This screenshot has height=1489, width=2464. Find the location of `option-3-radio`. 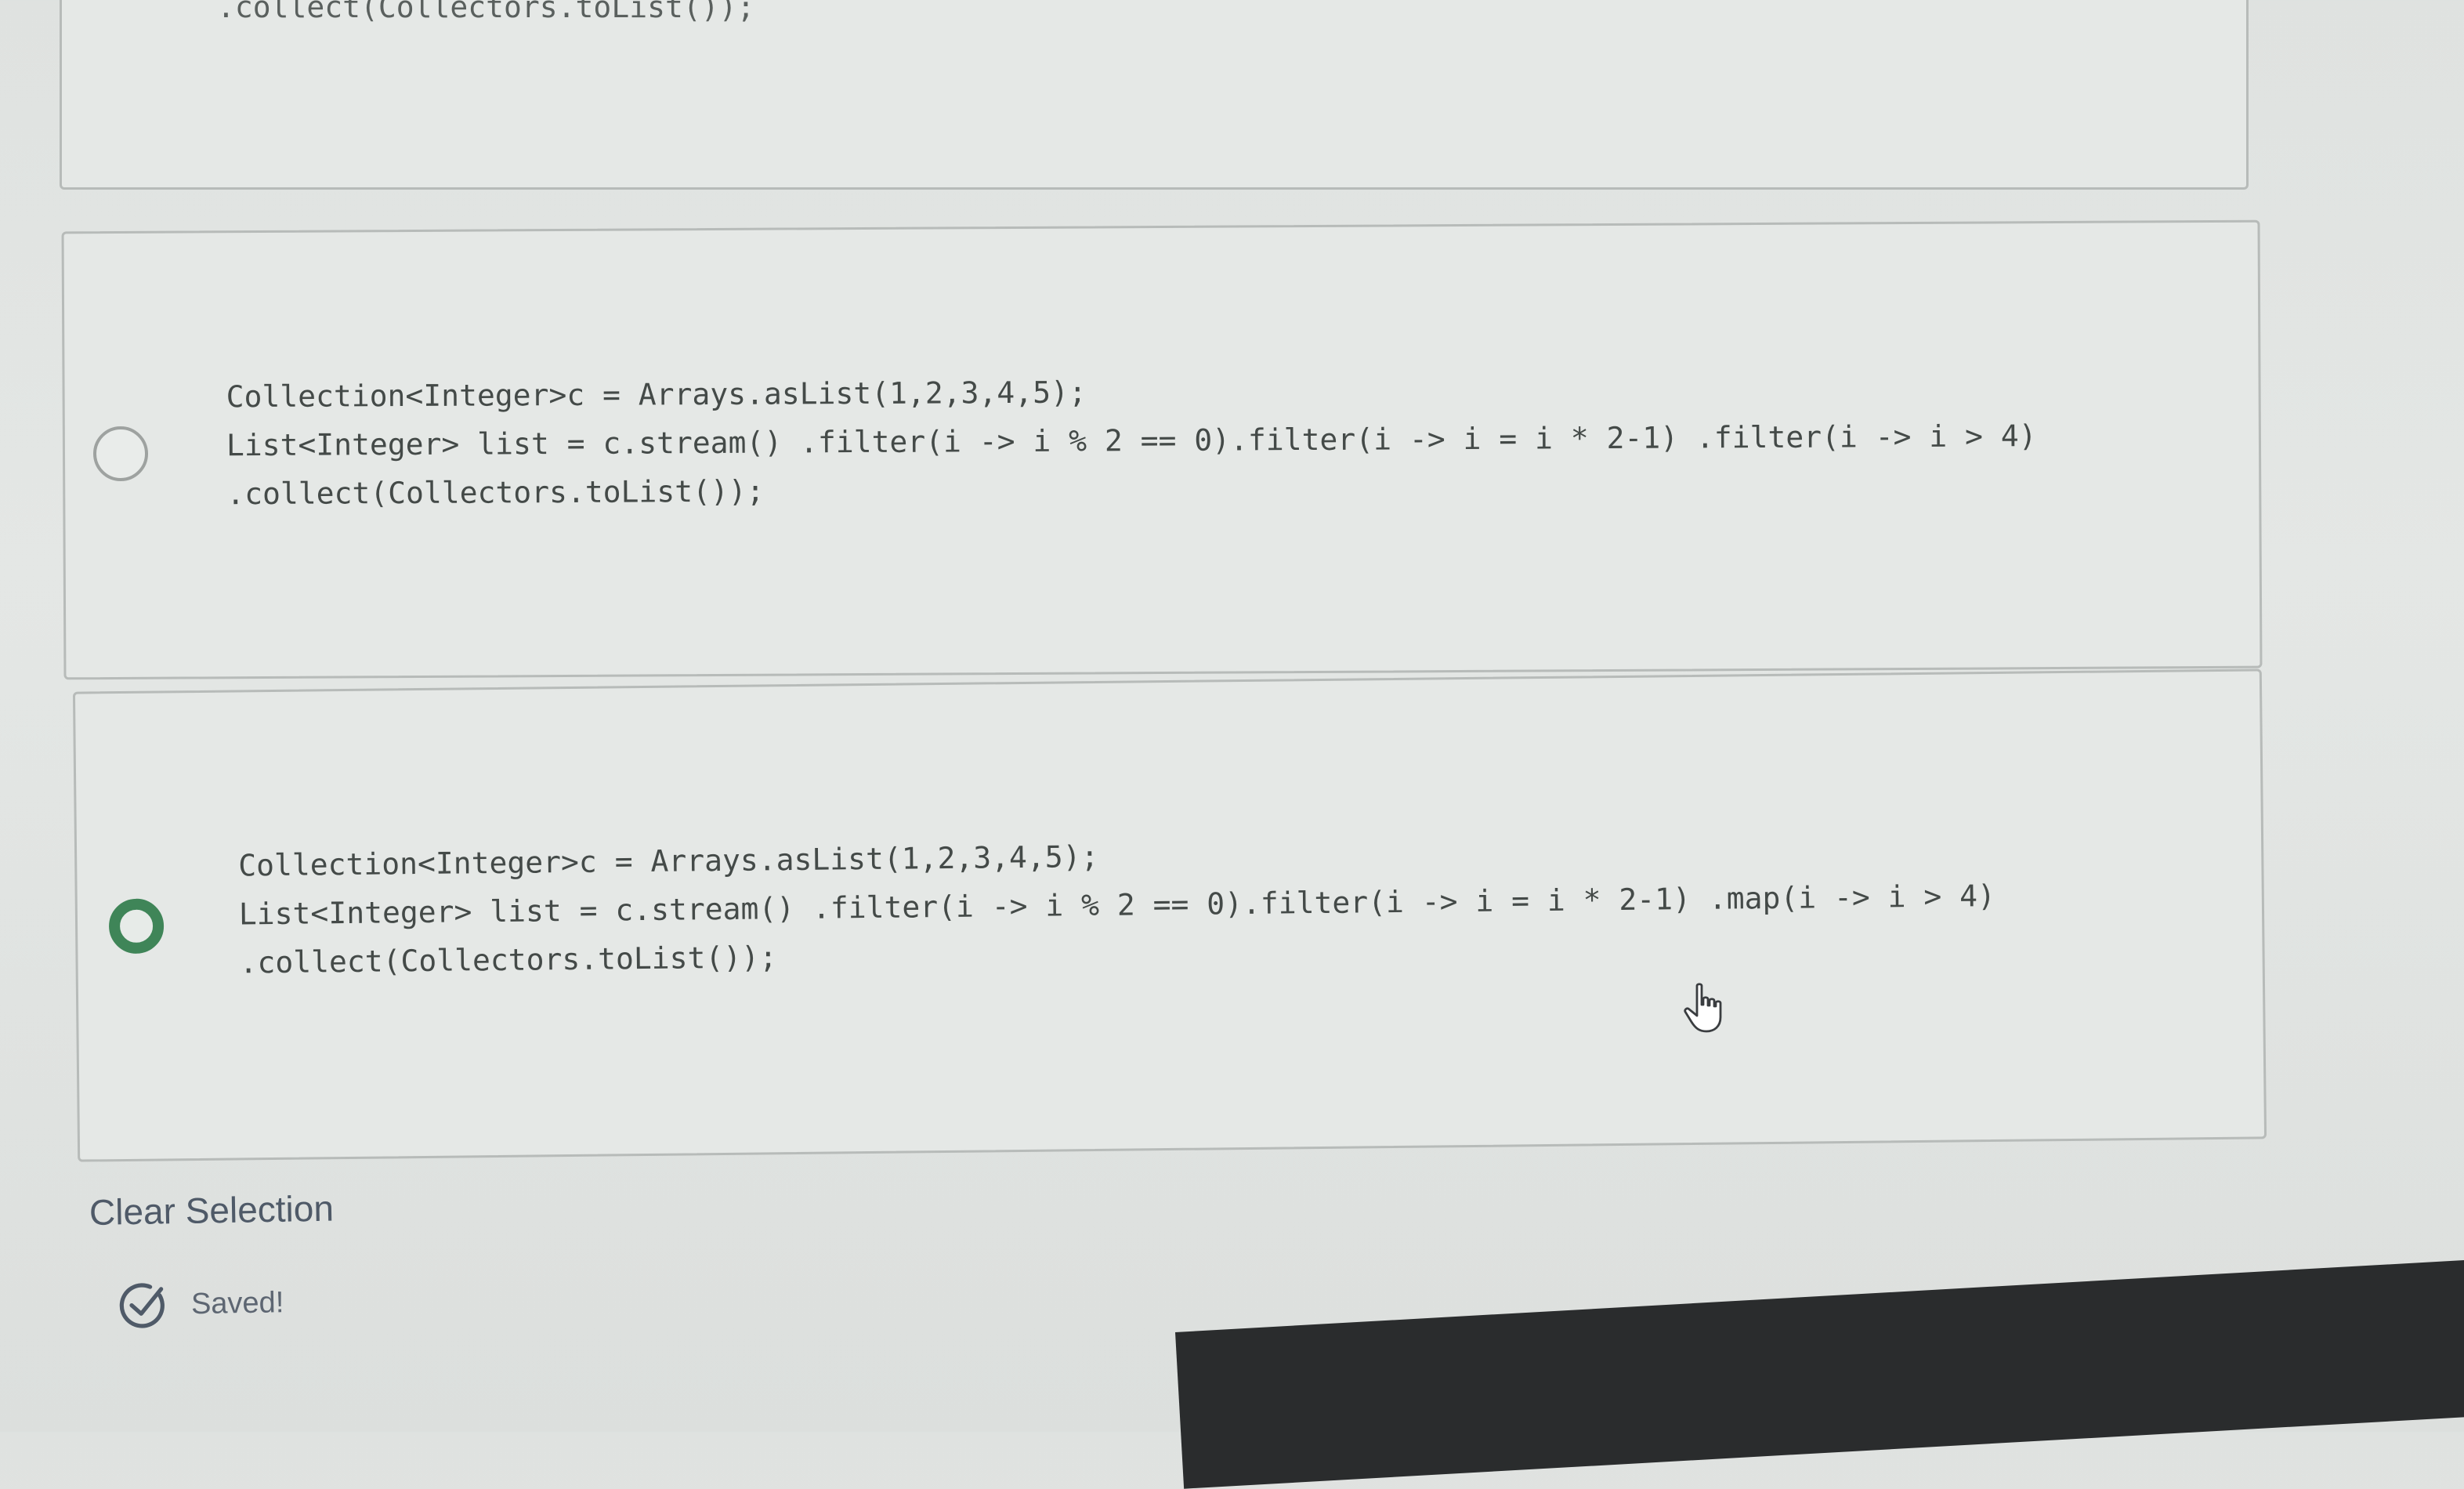

option-3-radio is located at coordinates (136, 926).